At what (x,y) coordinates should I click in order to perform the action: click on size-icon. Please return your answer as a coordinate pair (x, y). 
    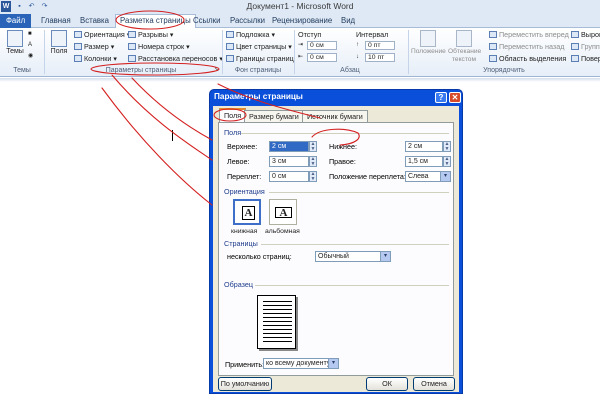
    Looking at the image, I should click on (78, 46).